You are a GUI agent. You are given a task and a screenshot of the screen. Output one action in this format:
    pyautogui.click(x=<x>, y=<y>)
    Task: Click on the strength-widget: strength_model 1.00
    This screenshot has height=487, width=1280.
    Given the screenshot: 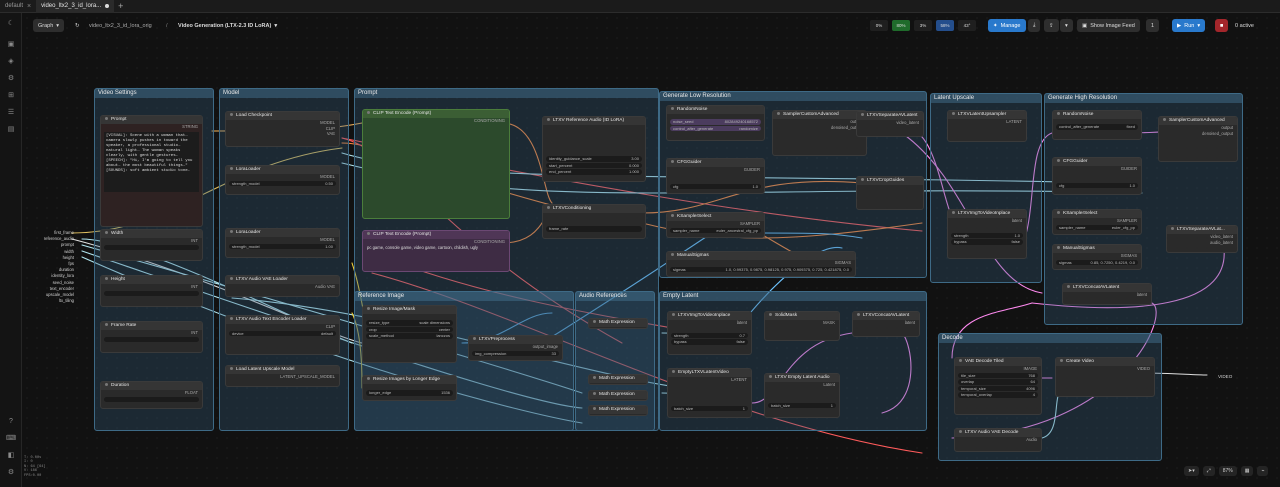 What is the action you would take?
    pyautogui.click(x=282, y=246)
    